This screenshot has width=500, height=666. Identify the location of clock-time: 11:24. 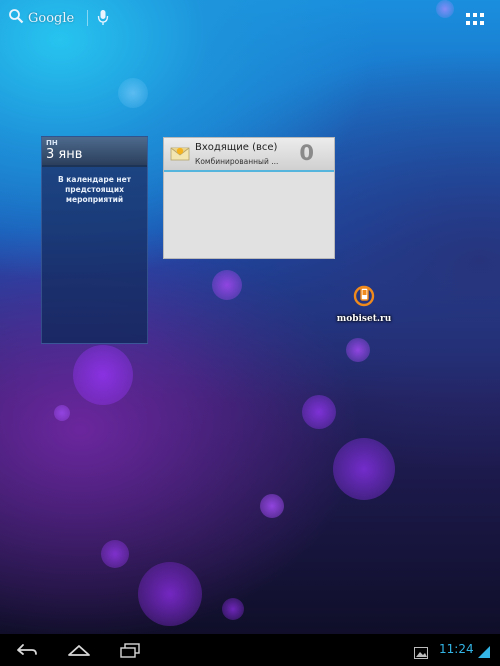
(456, 649).